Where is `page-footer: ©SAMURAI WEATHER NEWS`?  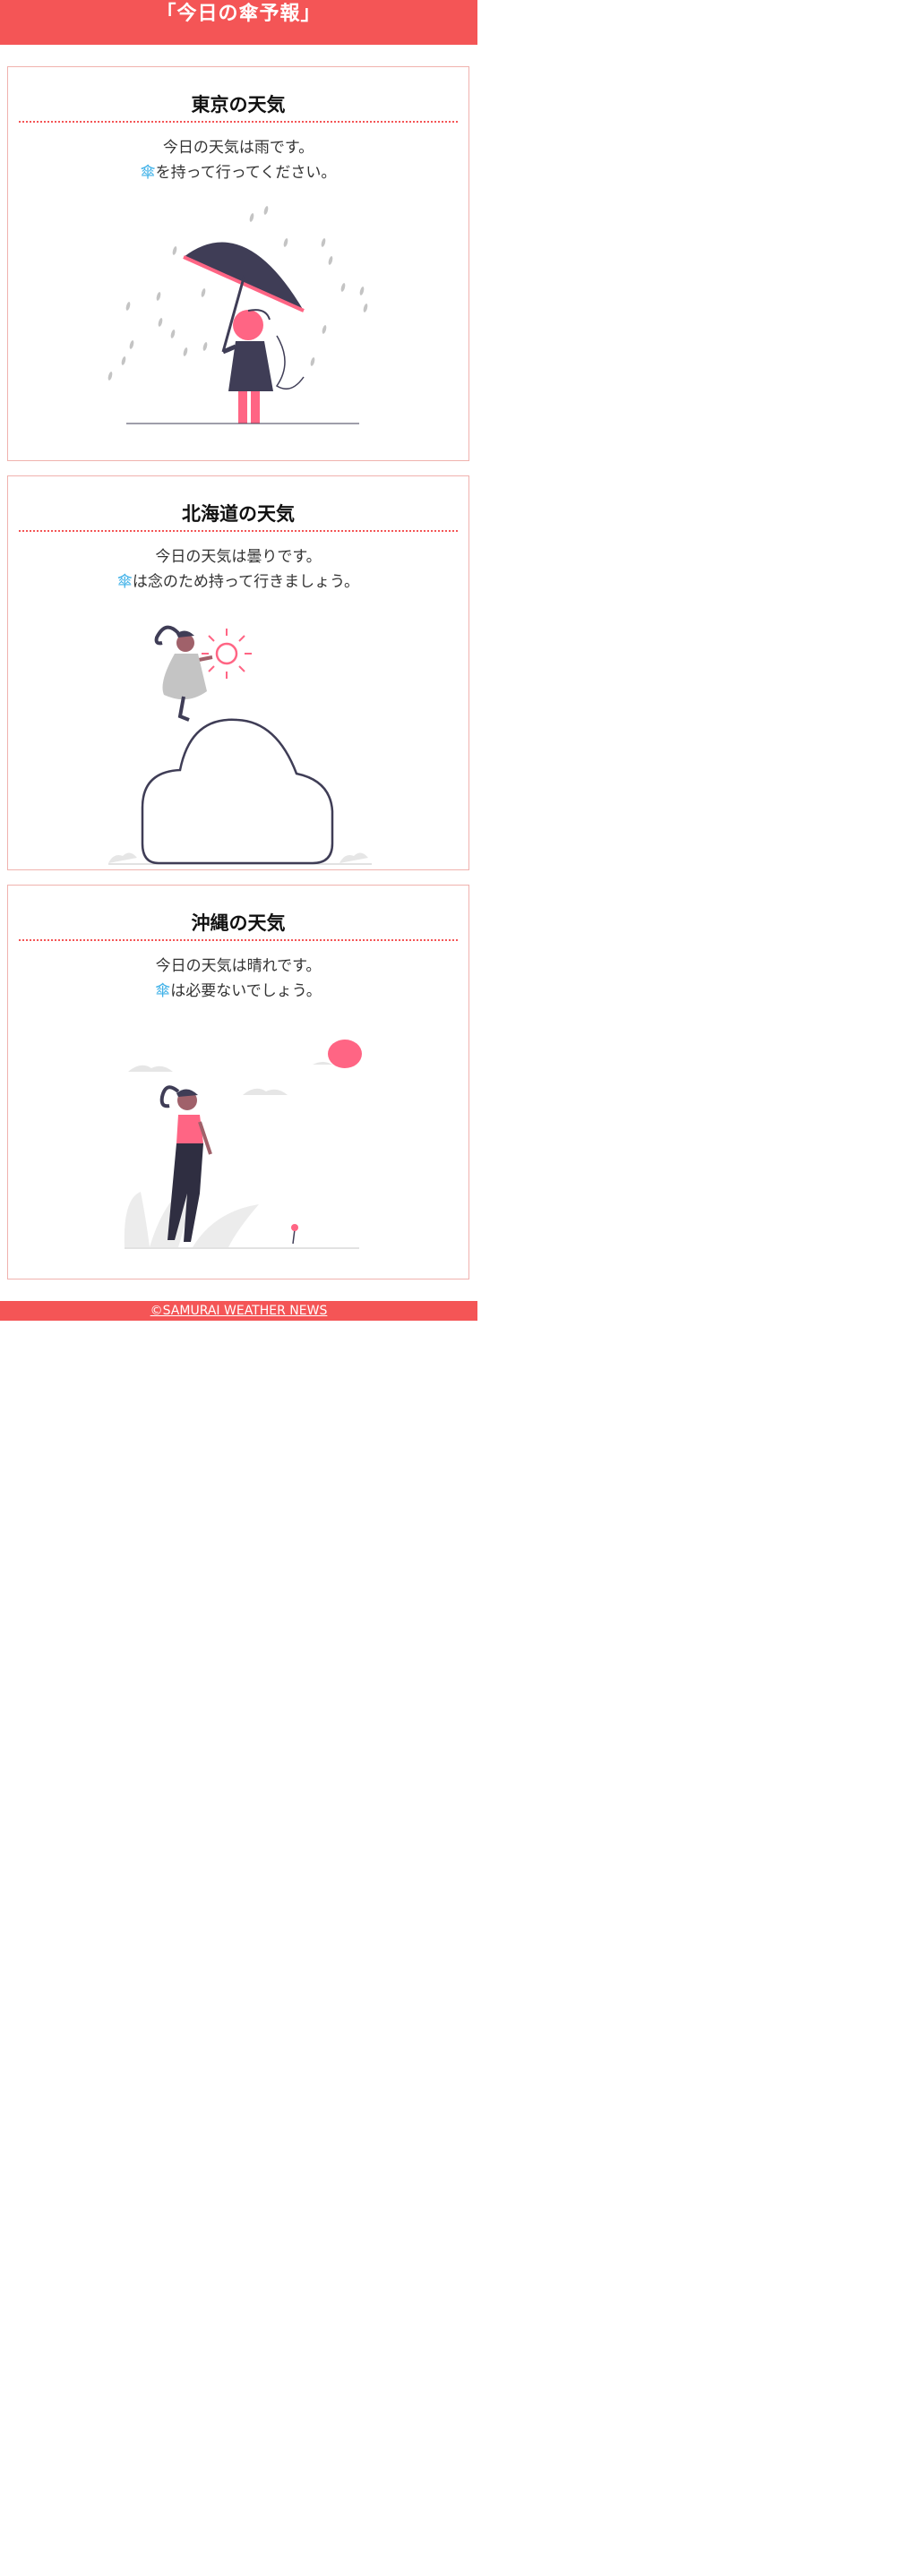 page-footer: ©SAMURAI WEATHER NEWS is located at coordinates (238, 1311).